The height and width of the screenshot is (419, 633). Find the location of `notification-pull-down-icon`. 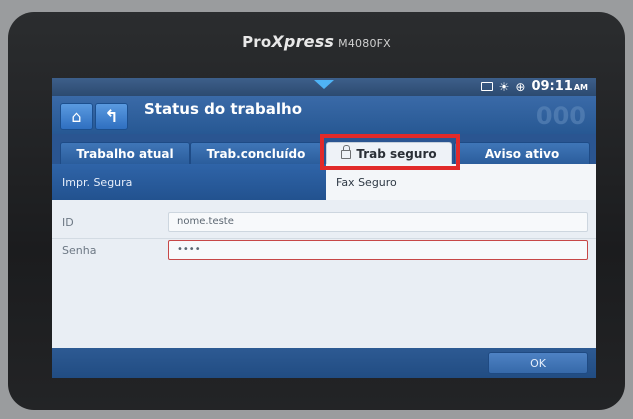

notification-pull-down-icon is located at coordinates (324, 84).